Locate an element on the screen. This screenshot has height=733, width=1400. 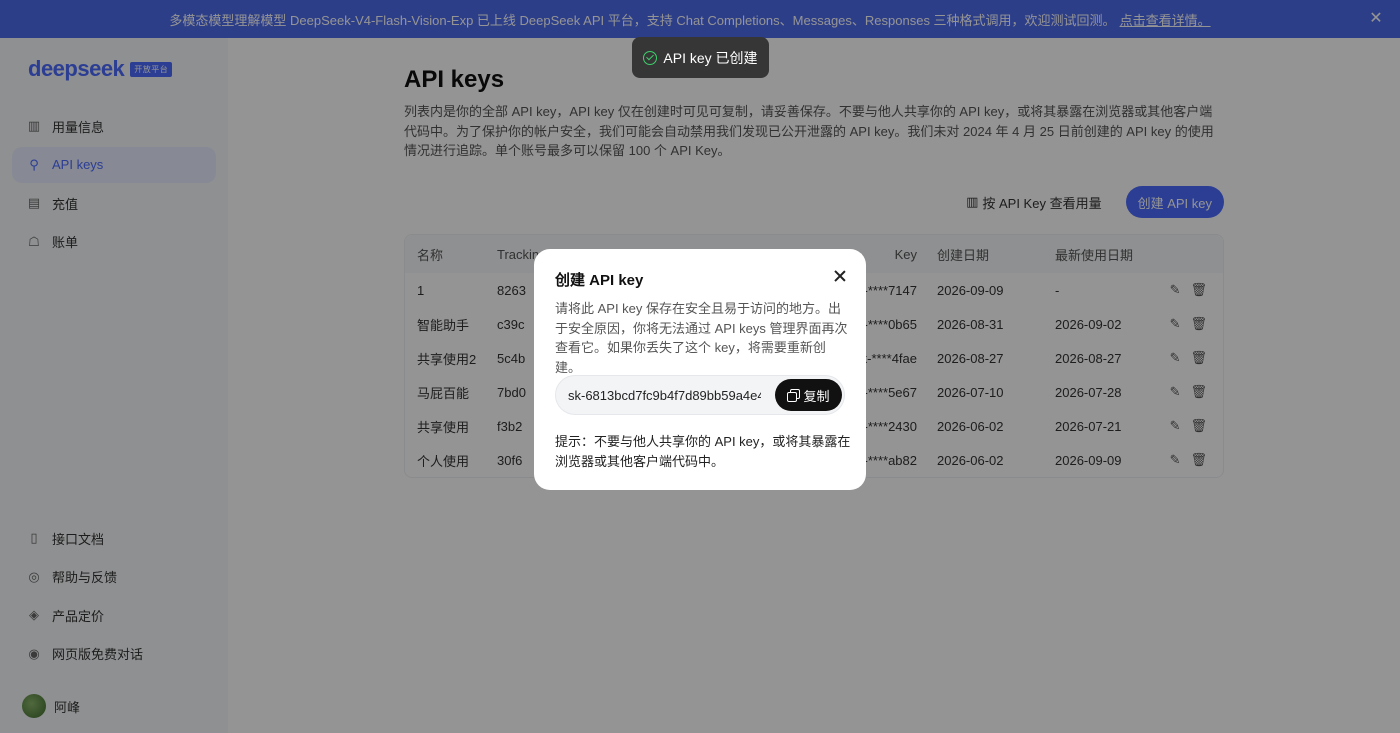
dialog-title: 创建 API key is located at coordinates (599, 280).